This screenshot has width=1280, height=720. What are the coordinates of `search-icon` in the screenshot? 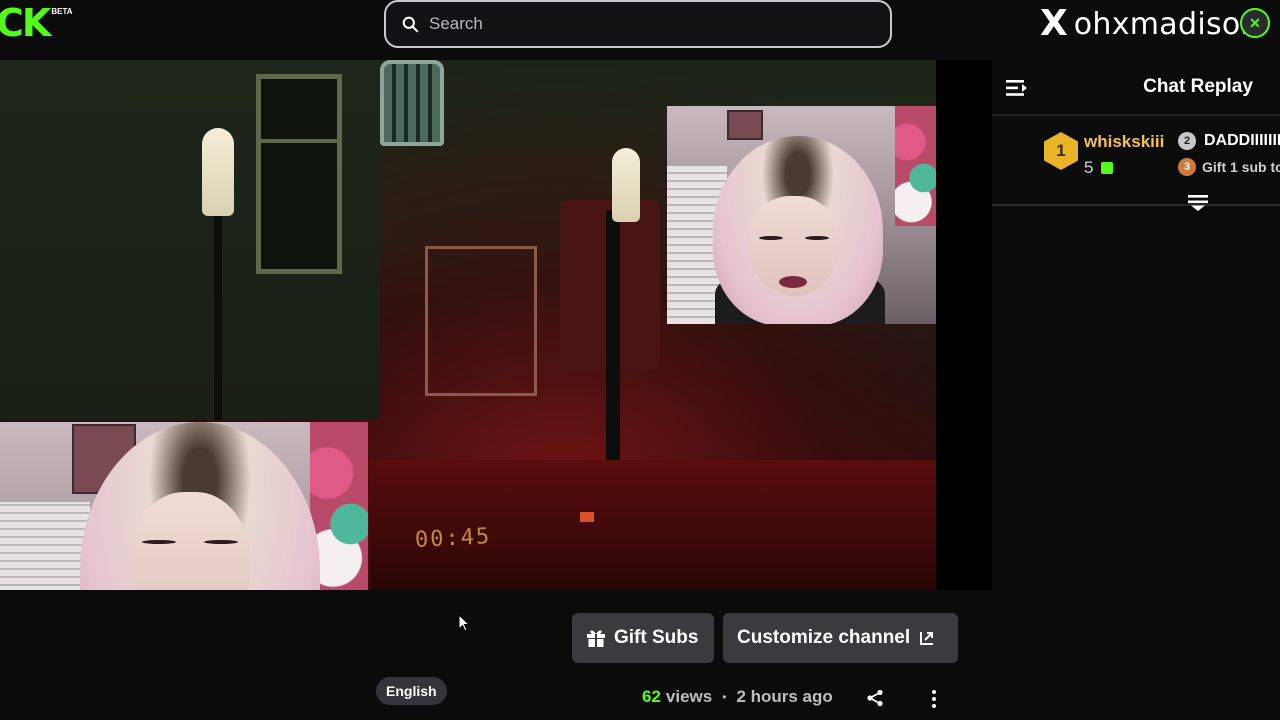 It's located at (410, 24).